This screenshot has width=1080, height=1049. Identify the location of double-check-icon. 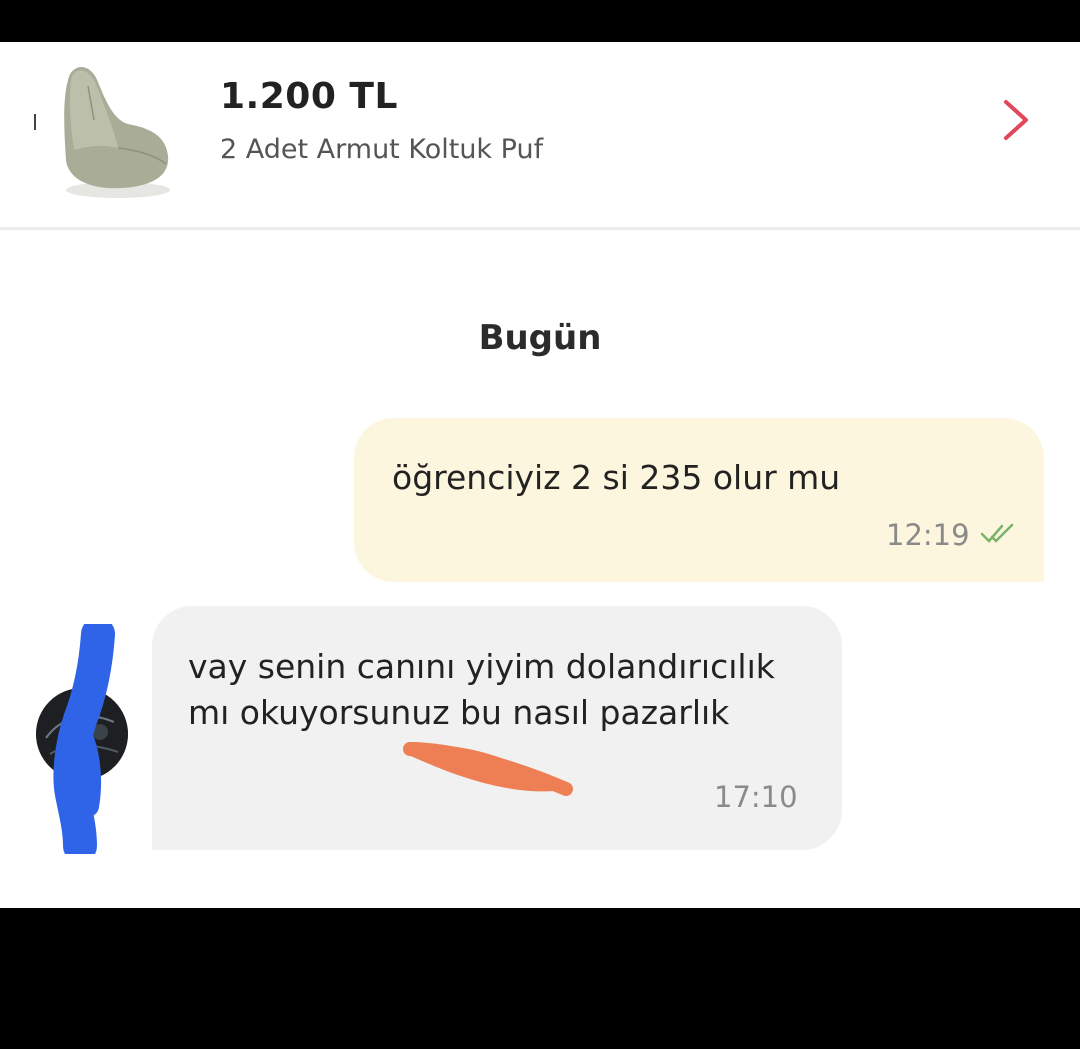
(997, 533).